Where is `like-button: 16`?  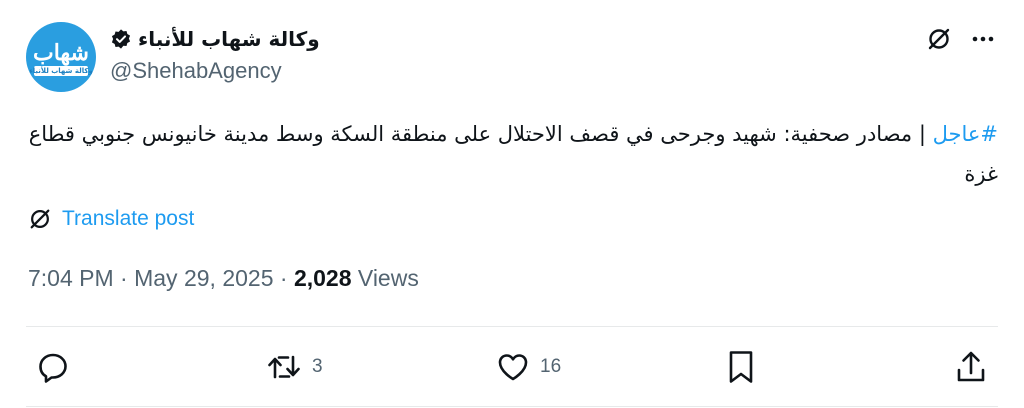 like-button: 16 is located at coordinates (528, 367).